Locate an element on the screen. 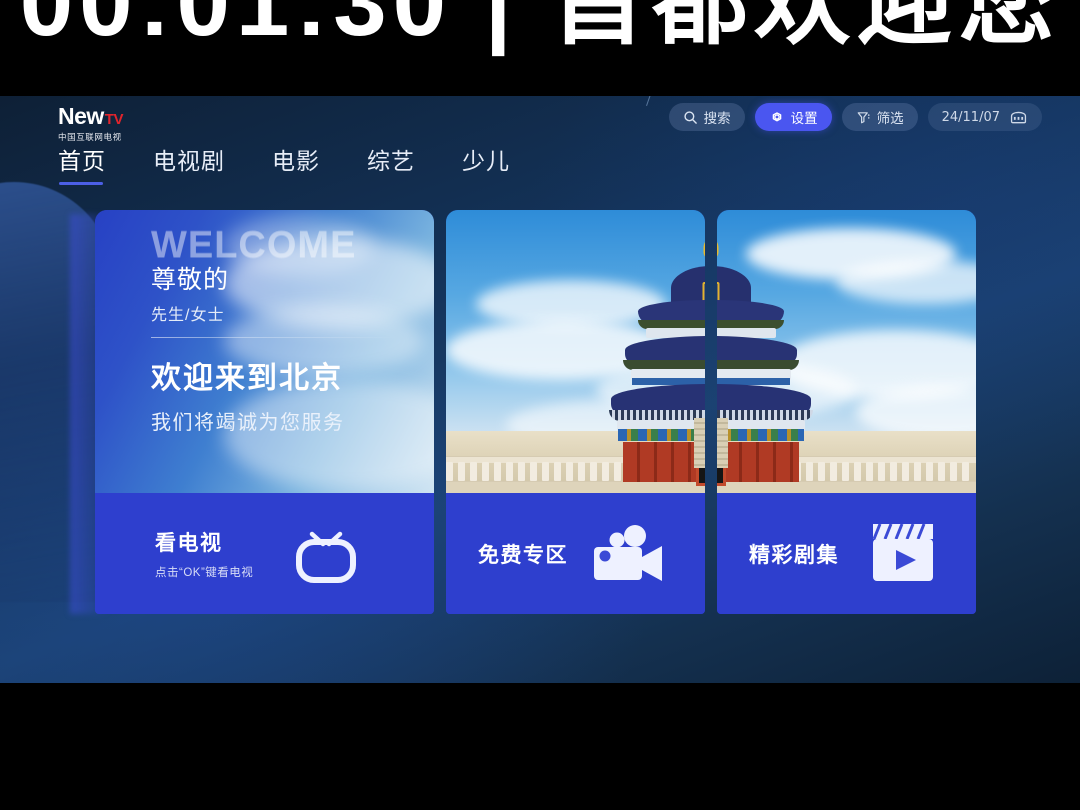 The width and height of the screenshot is (1080, 810). card-featured-series: 精彩剧集 is located at coordinates (846, 412).